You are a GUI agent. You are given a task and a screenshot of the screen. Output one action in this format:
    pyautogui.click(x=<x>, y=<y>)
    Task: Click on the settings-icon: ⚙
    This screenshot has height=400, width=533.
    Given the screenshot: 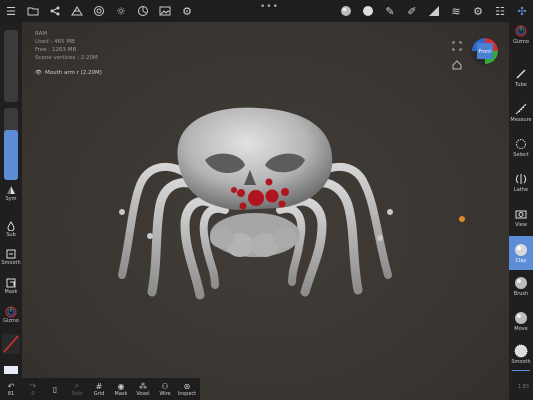 What is the action you would take?
    pyautogui.click(x=187, y=11)
    